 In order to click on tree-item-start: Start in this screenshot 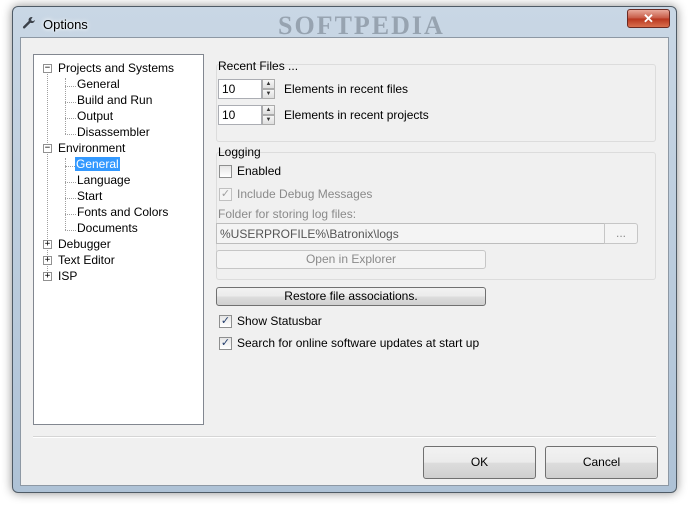, I will do `click(89, 196)`.